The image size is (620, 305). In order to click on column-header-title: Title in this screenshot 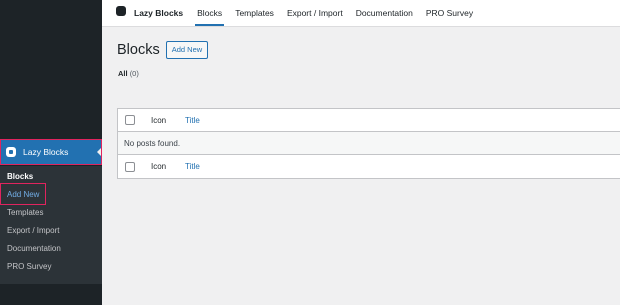, I will do `click(192, 120)`.